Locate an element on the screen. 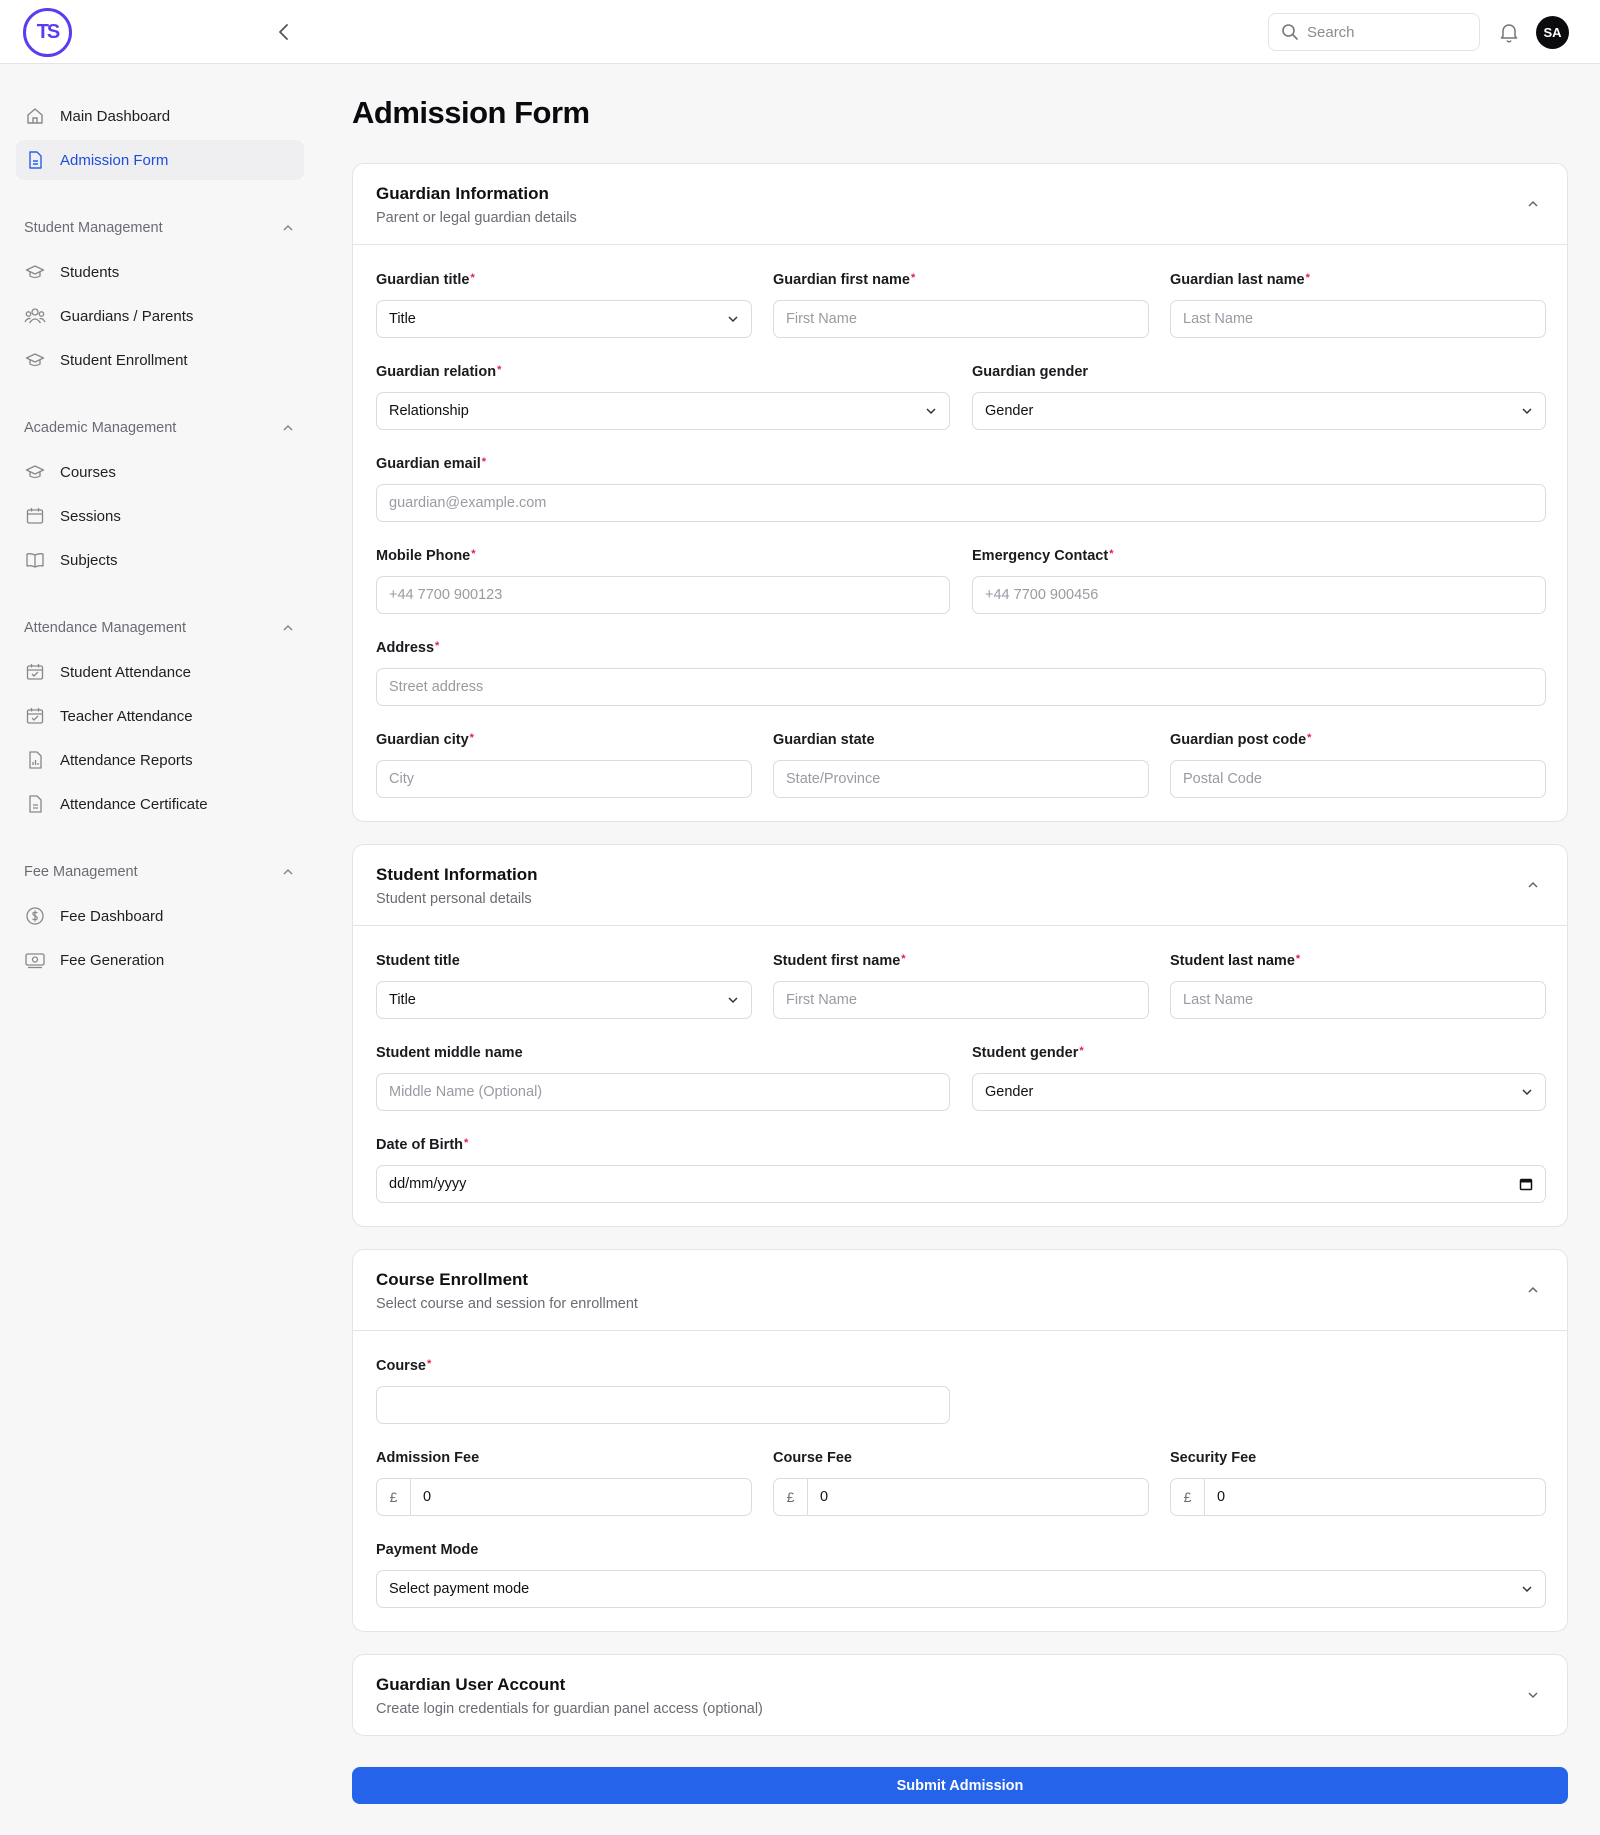 Image resolution: width=1600 pixels, height=1835 pixels. admission-fee-field: £ 0 is located at coordinates (564, 1497).